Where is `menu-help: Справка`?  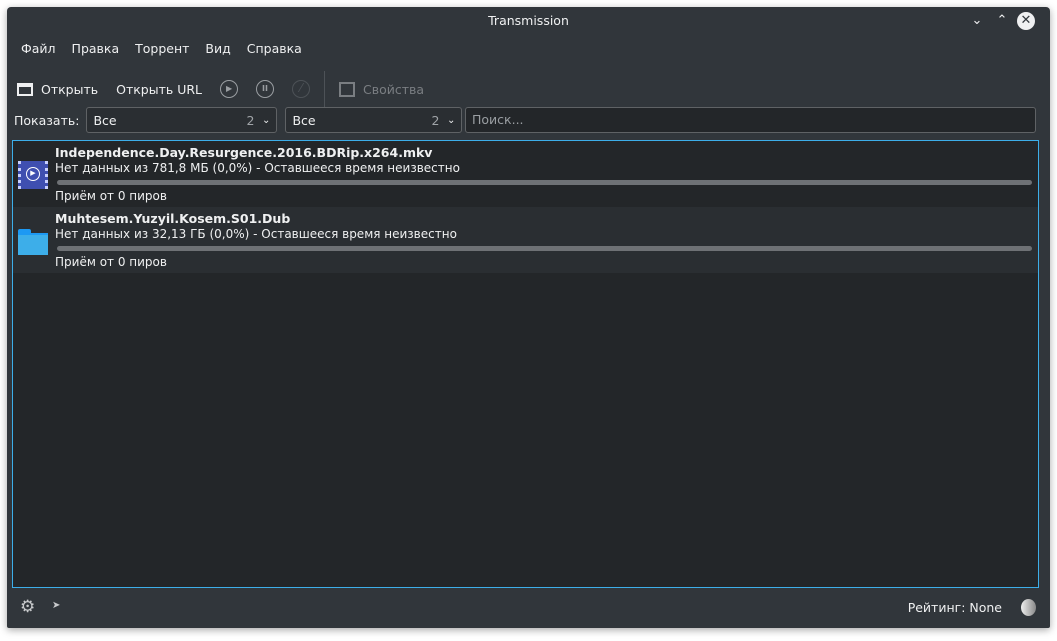 menu-help: Справка is located at coordinates (274, 48).